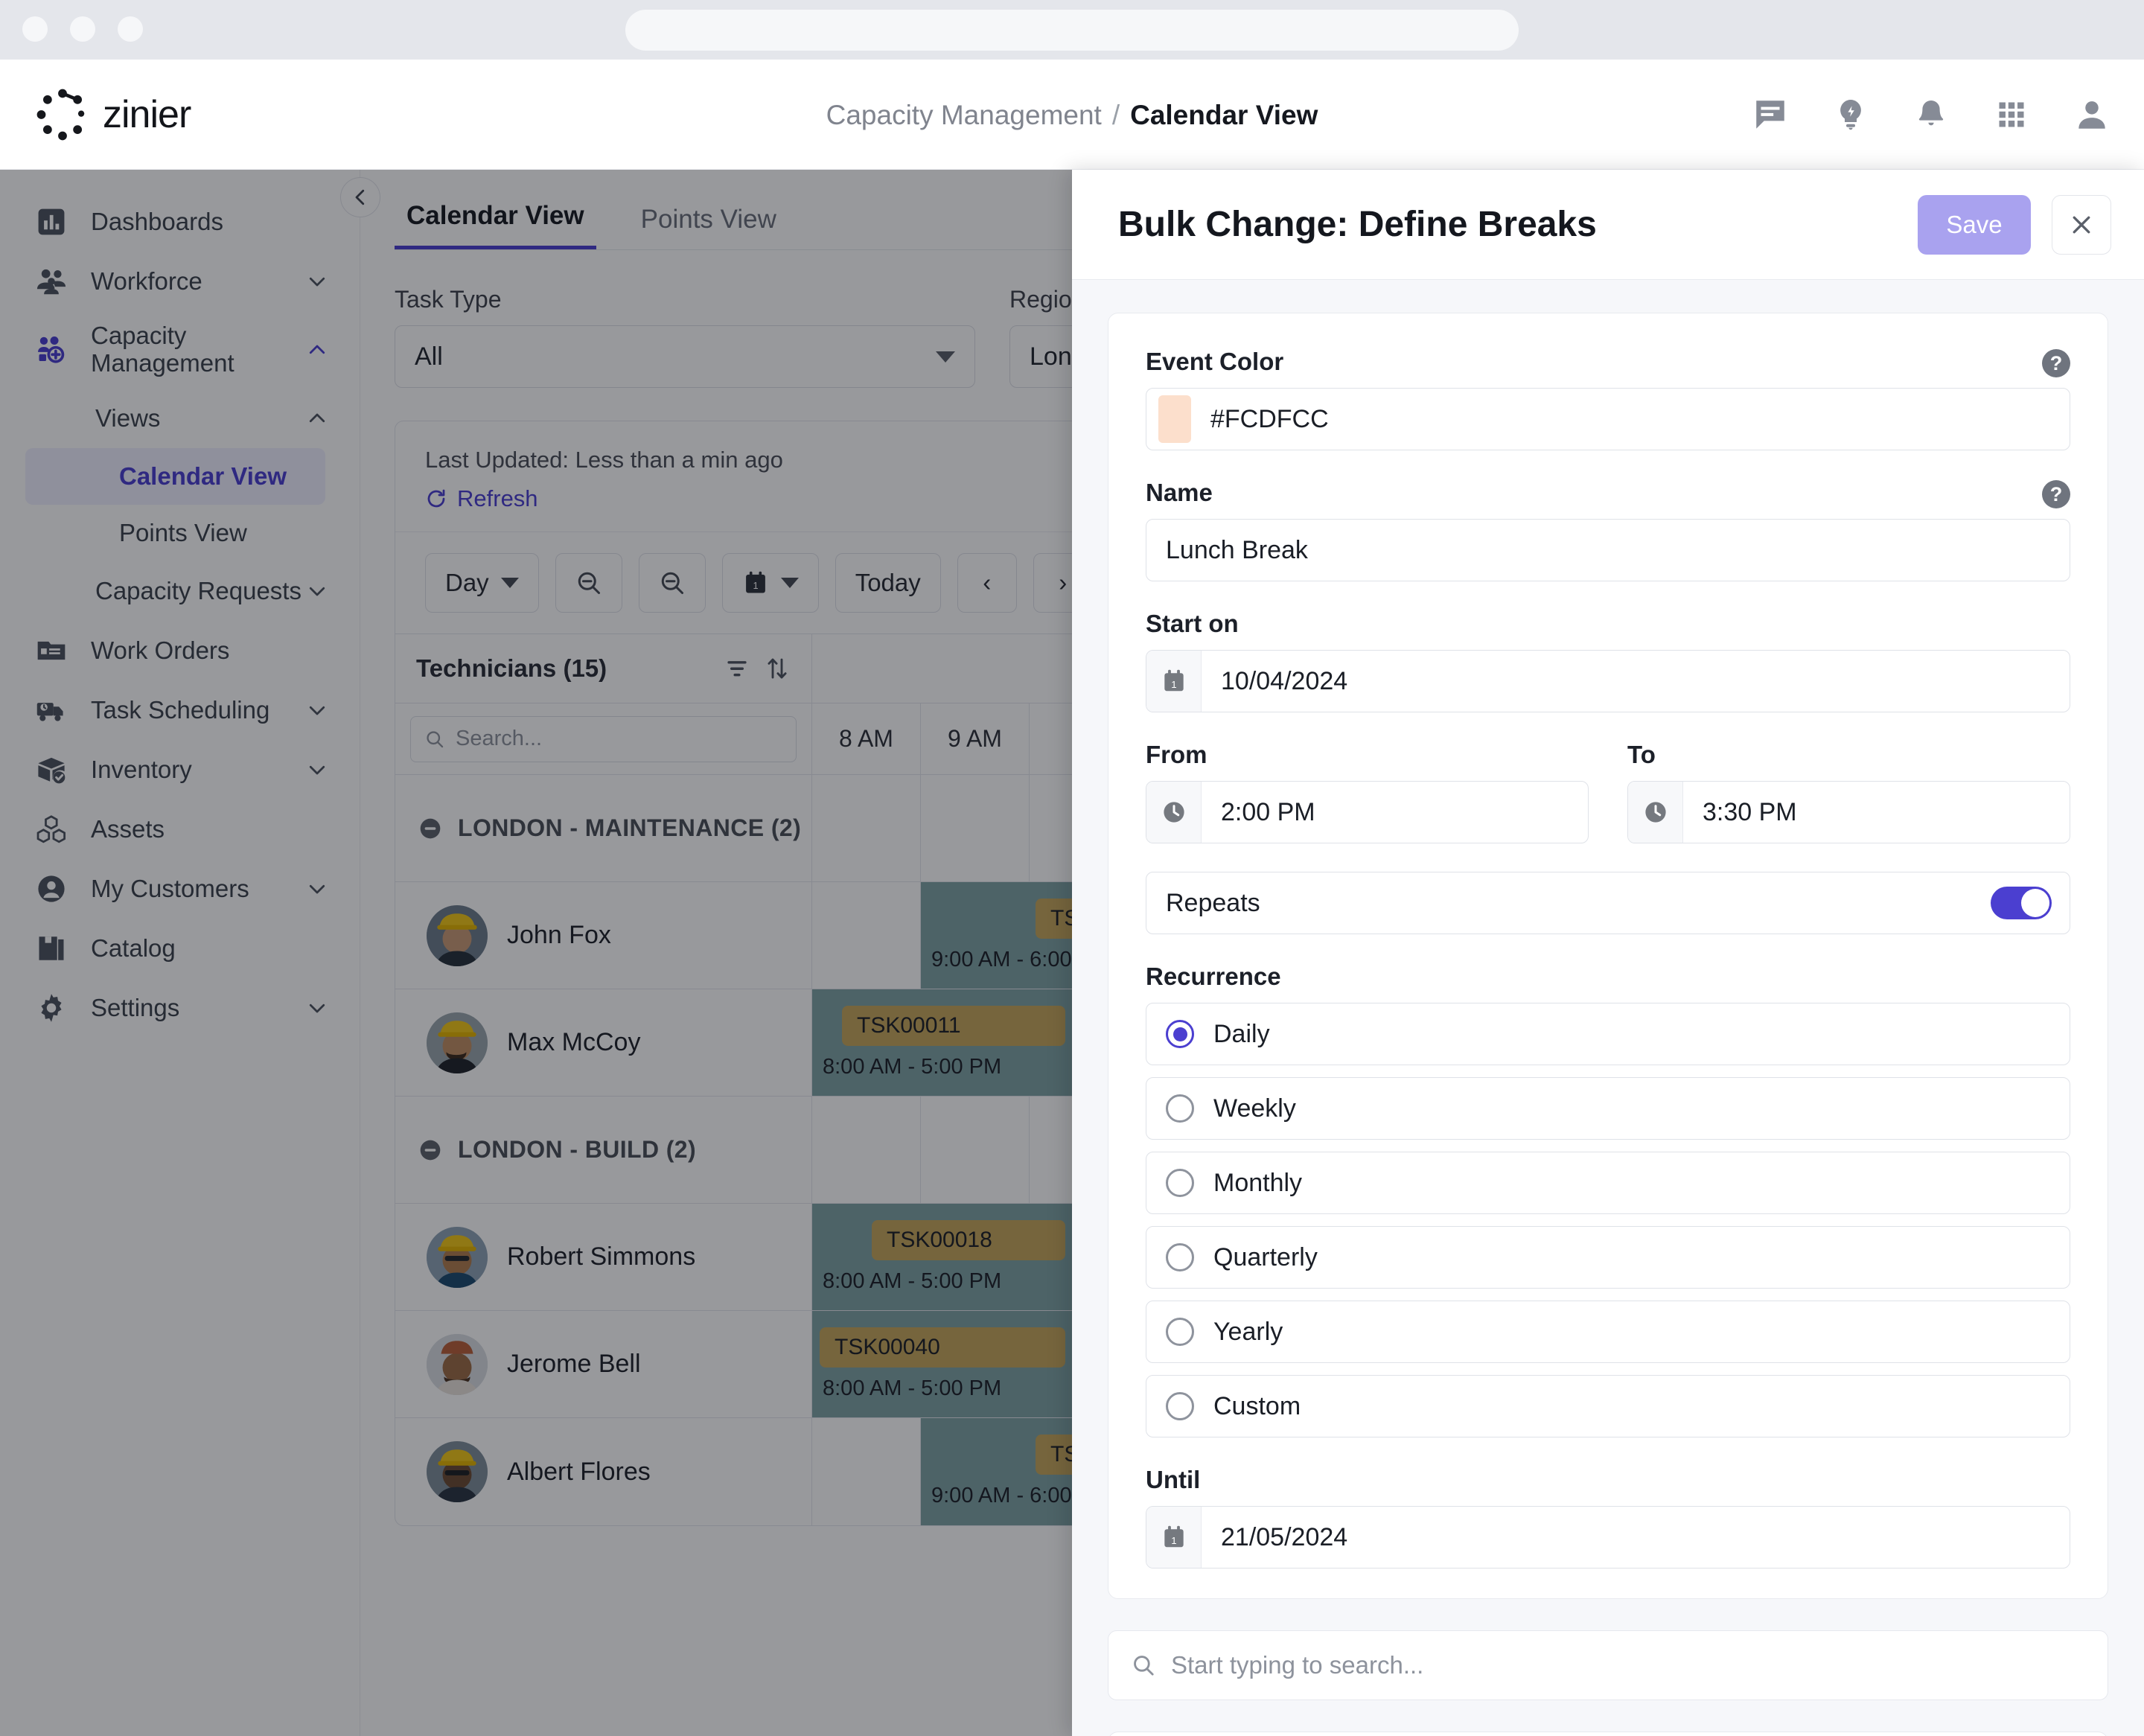 This screenshot has width=2144, height=1736. What do you see at coordinates (1213, 976) in the screenshot?
I see `field-label: Recurrence` at bounding box center [1213, 976].